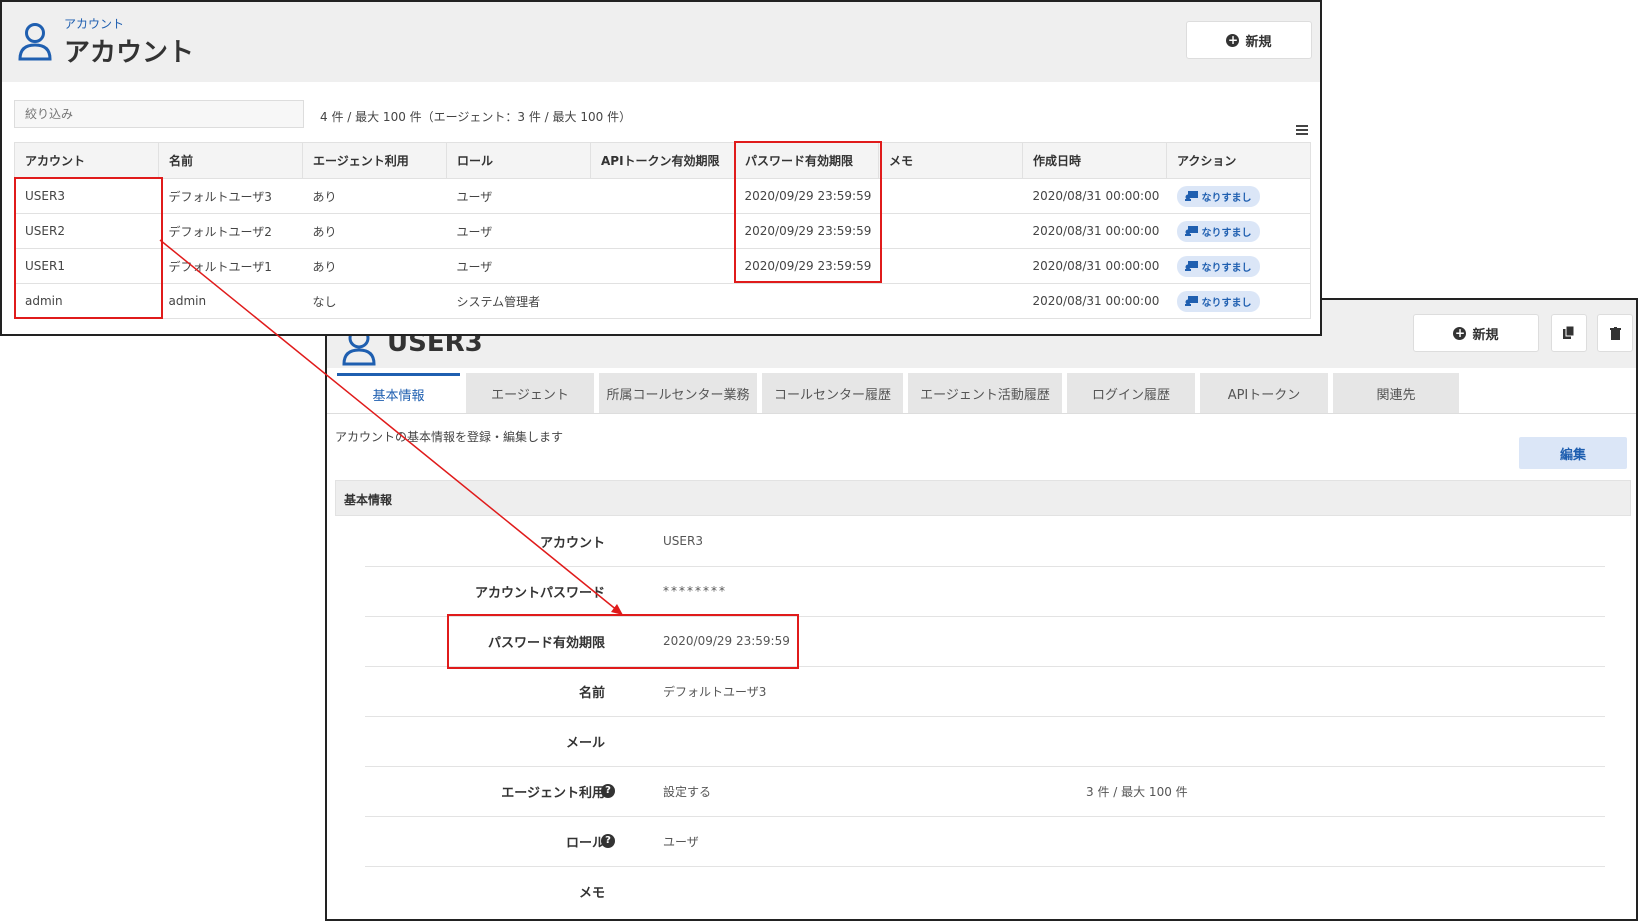 The width and height of the screenshot is (1640, 924). Describe the element at coordinates (1238, 160) in the screenshot. I see `column-header: アクション` at that location.